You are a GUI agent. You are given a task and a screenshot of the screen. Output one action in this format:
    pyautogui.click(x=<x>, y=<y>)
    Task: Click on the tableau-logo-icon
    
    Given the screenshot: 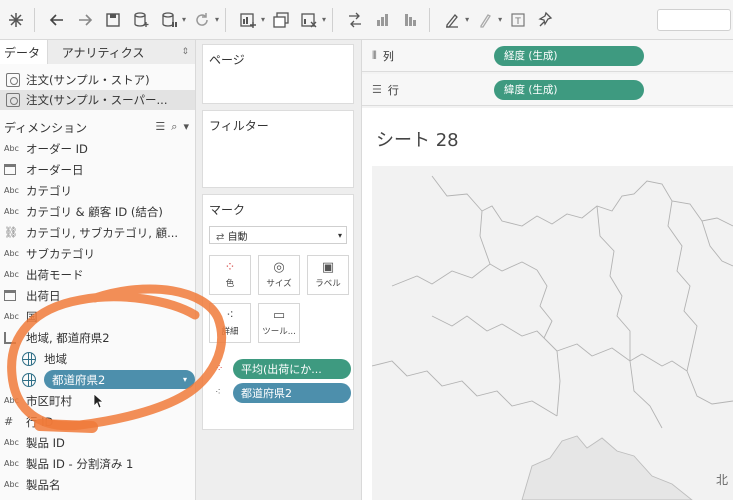 What is the action you would take?
    pyautogui.click(x=16, y=20)
    